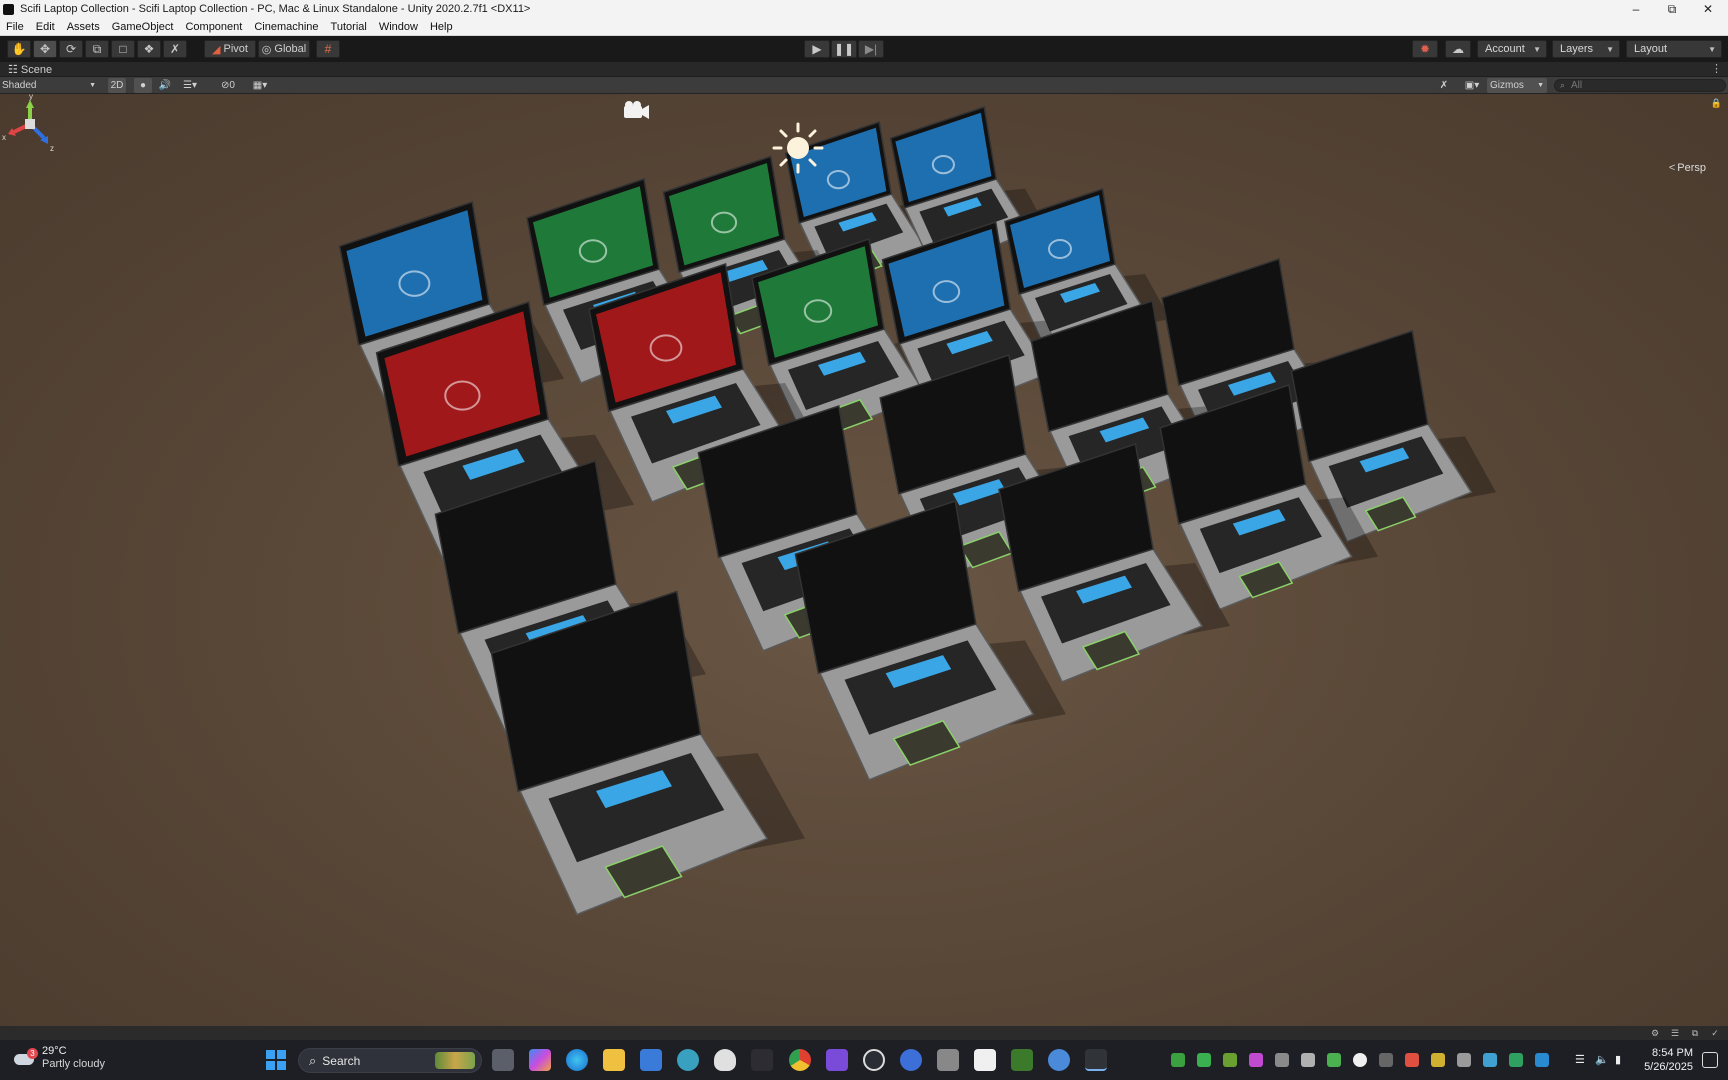 Image resolution: width=1728 pixels, height=1080 pixels. What do you see at coordinates (688, 1060) in the screenshot?
I see `browser-icon` at bounding box center [688, 1060].